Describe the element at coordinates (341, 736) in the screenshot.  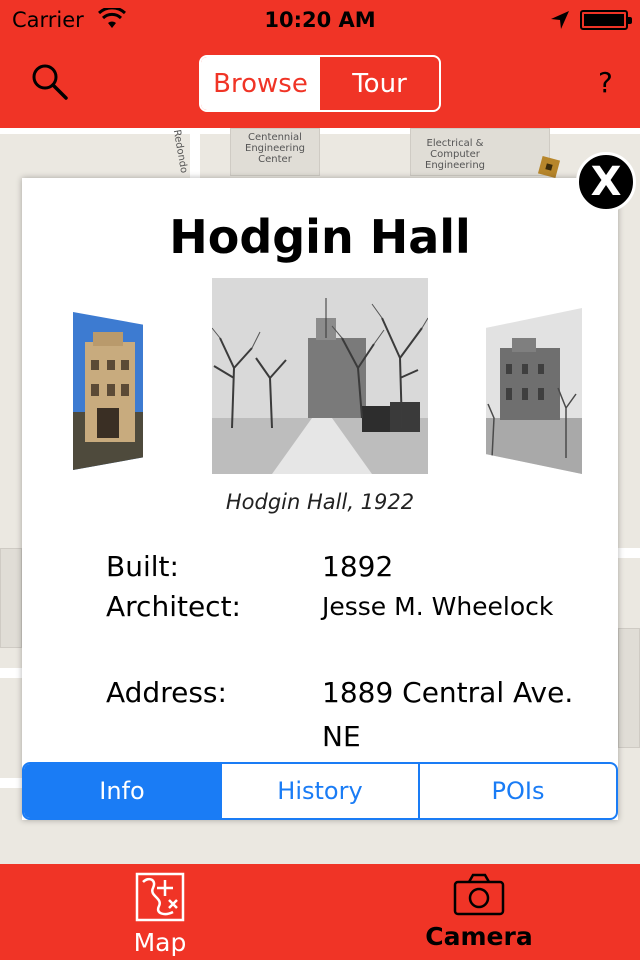
I see `address-line2: NE` at that location.